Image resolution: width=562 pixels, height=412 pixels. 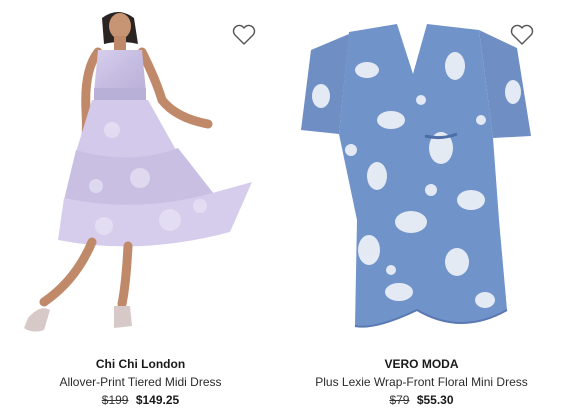 I want to click on original-price: $79, so click(x=399, y=400).